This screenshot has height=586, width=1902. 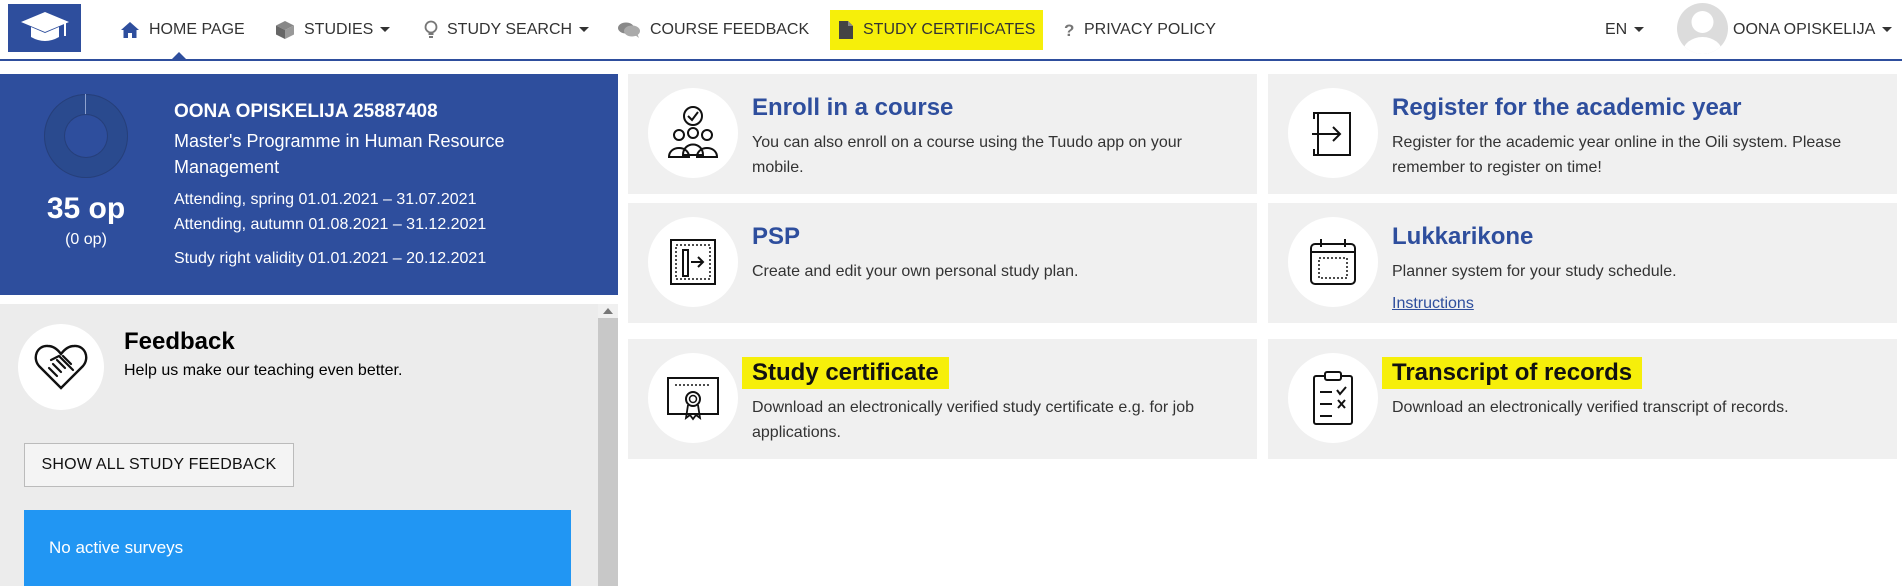 I want to click on language-label: EN, so click(x=1616, y=29).